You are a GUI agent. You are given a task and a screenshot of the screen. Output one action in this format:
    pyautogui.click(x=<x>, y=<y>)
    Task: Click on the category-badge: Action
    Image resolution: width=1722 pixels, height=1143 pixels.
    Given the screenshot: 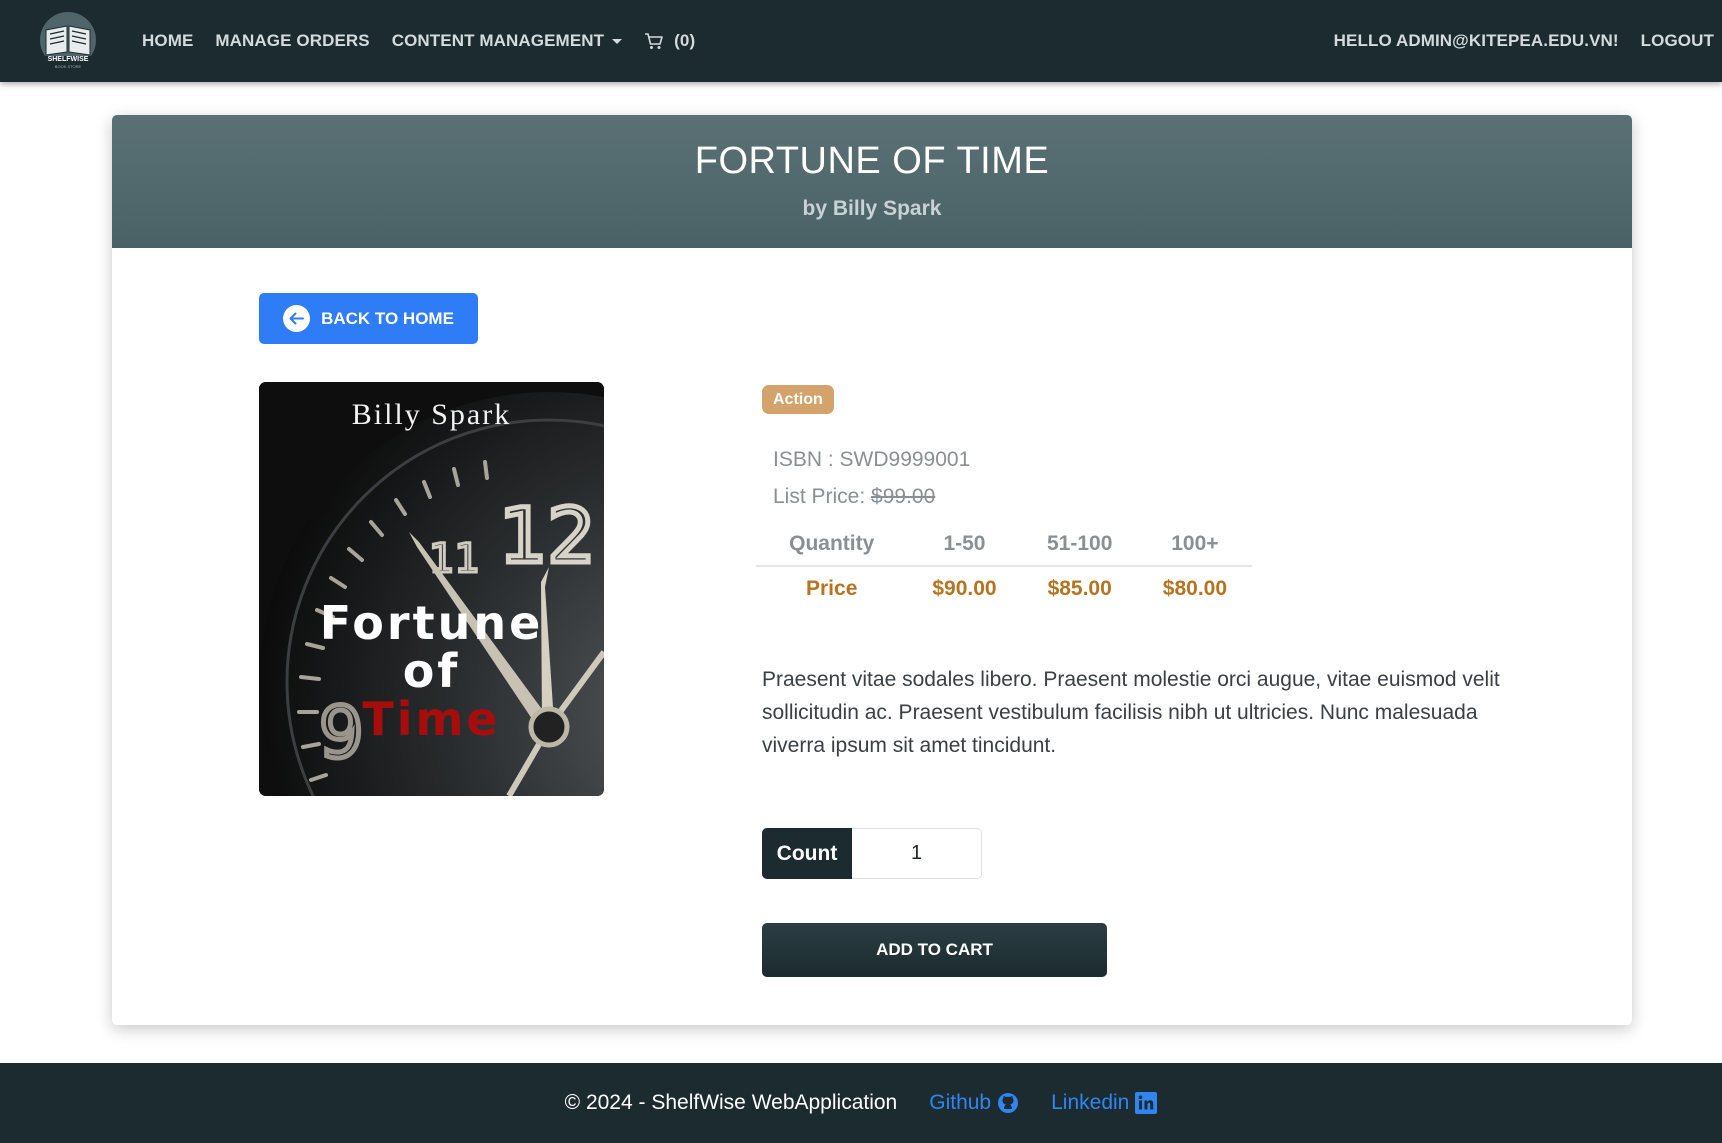 What is the action you would take?
    pyautogui.click(x=798, y=399)
    